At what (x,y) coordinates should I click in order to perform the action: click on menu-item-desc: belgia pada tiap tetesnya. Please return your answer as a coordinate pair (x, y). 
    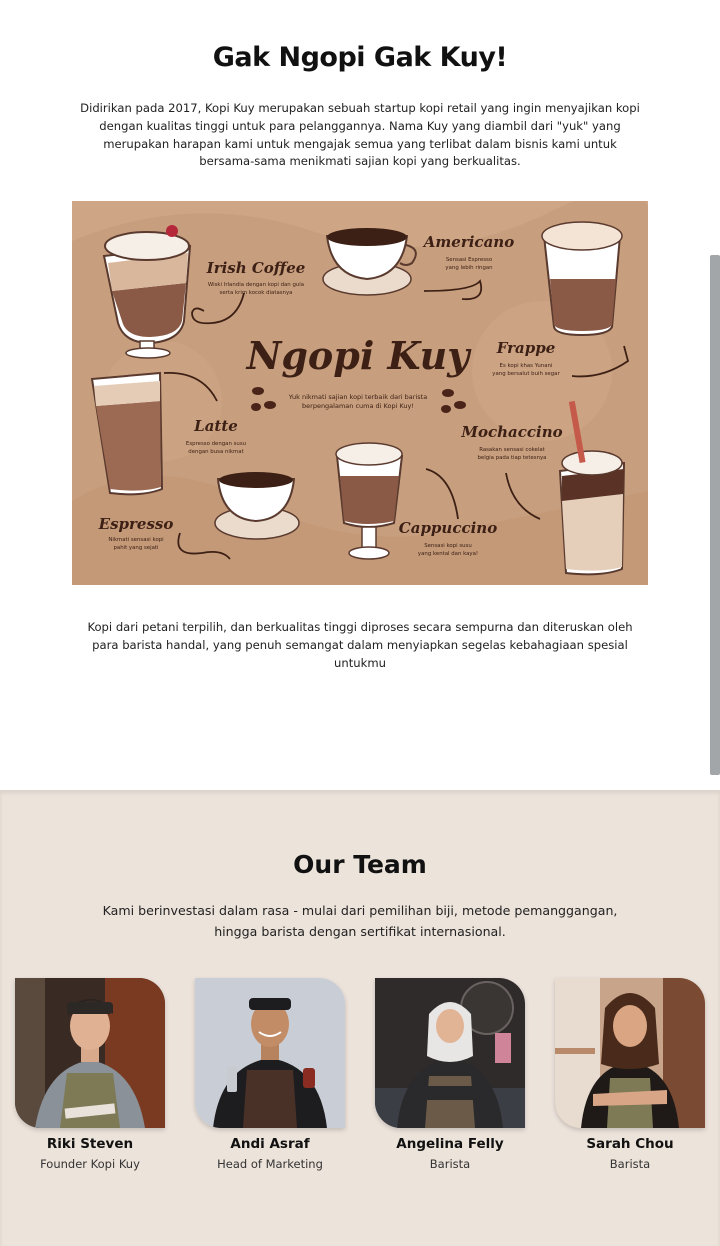
    Looking at the image, I should click on (512, 458).